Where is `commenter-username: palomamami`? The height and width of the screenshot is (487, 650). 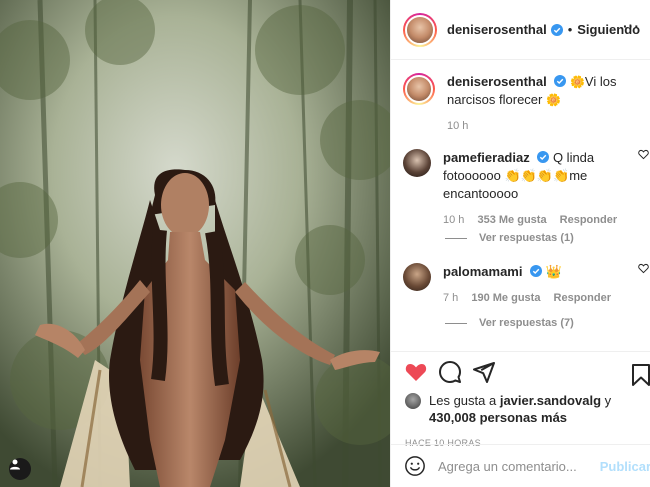
commenter-username: palomamami is located at coordinates (482, 271).